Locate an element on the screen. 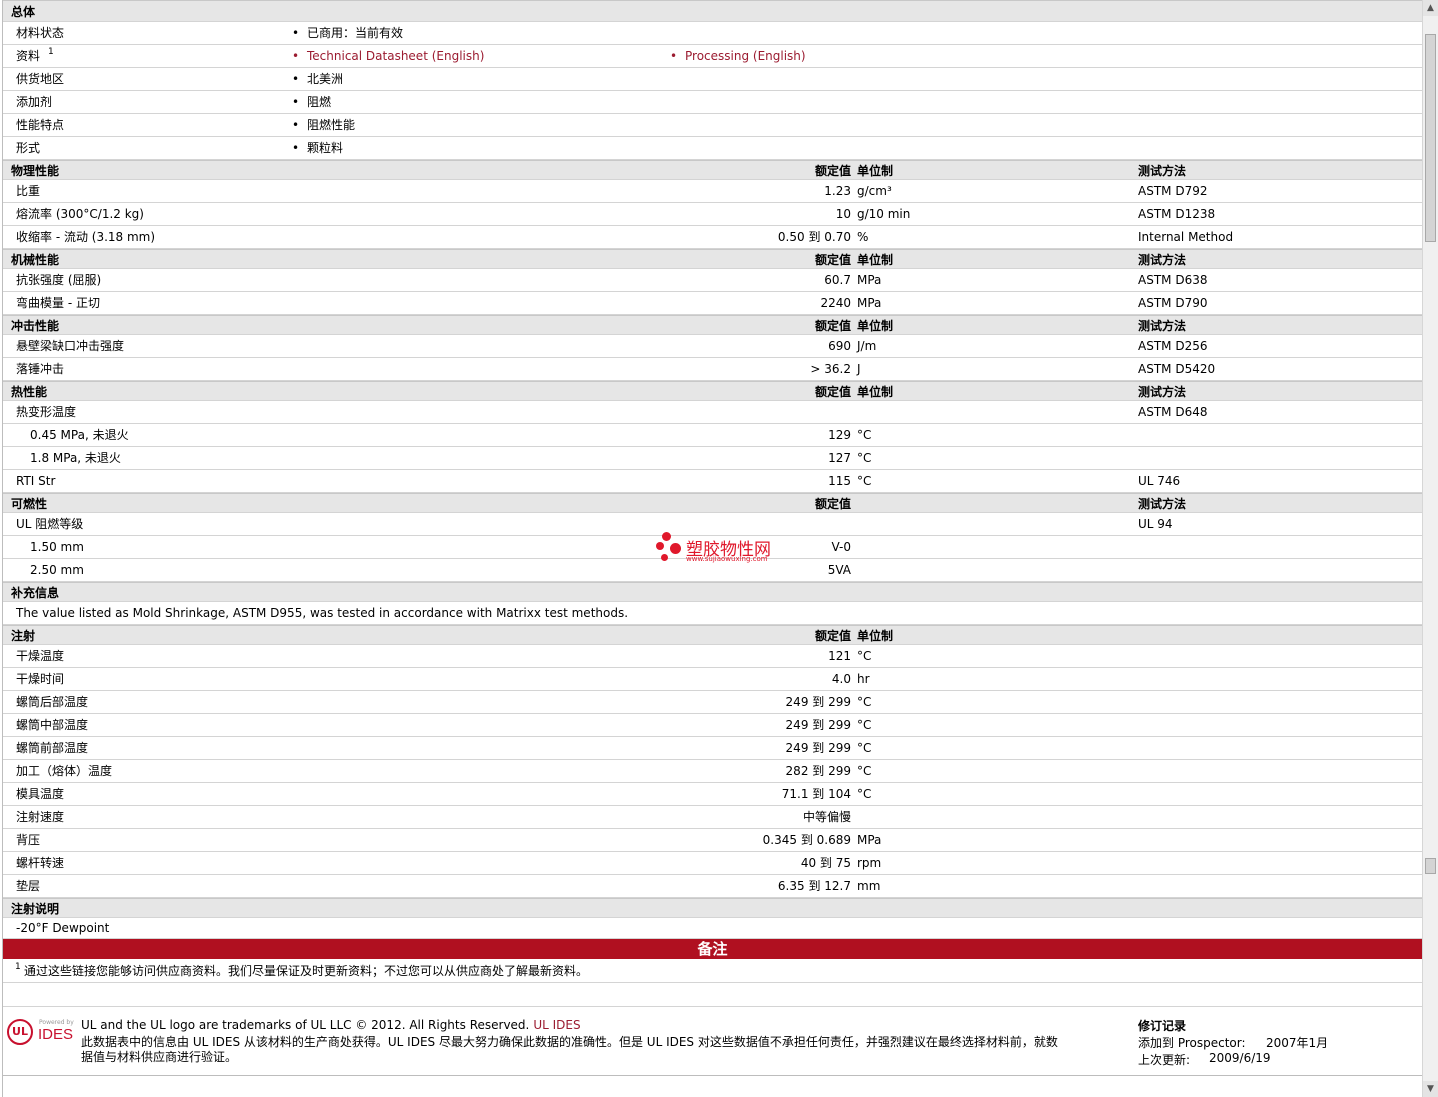 The image size is (1438, 1097). section-title: 冲击性能 is located at coordinates (35, 326).